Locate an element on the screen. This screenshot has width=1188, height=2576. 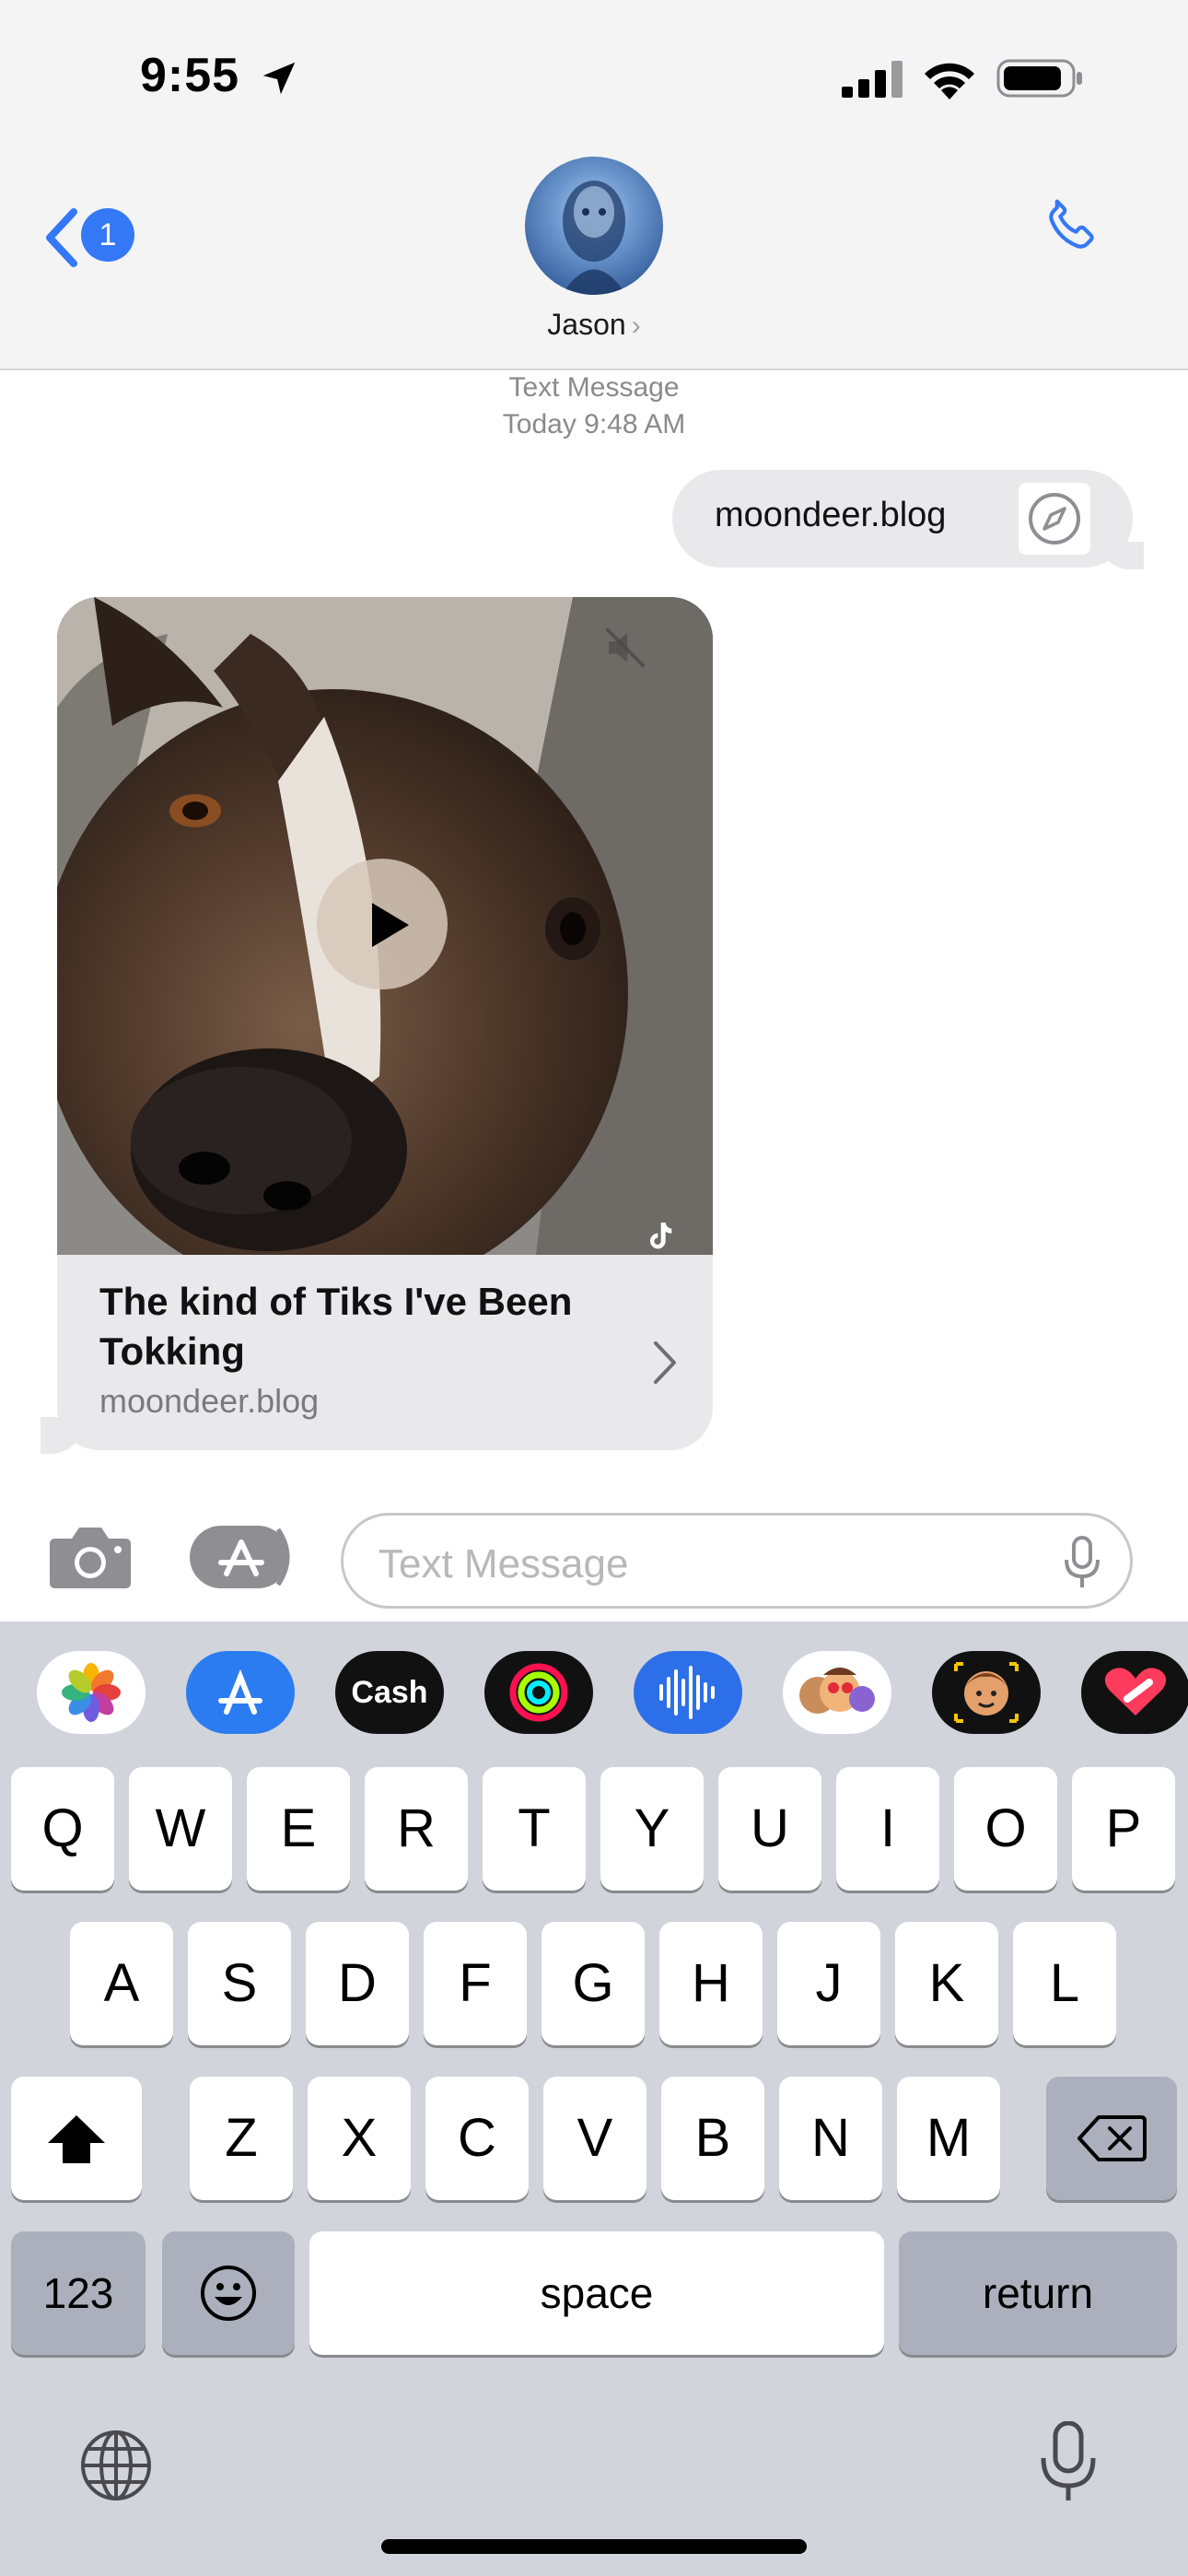
key-y: Y is located at coordinates (652, 1829).